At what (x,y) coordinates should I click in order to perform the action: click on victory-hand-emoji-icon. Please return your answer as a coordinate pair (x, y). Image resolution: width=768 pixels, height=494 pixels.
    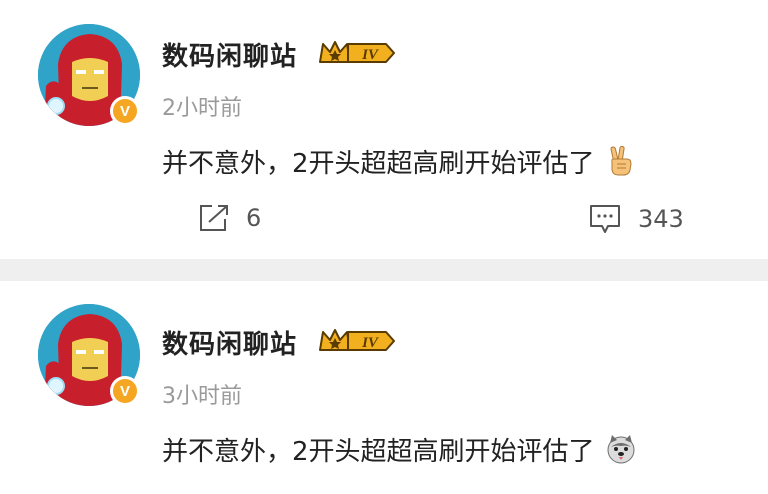
    Looking at the image, I should click on (621, 160).